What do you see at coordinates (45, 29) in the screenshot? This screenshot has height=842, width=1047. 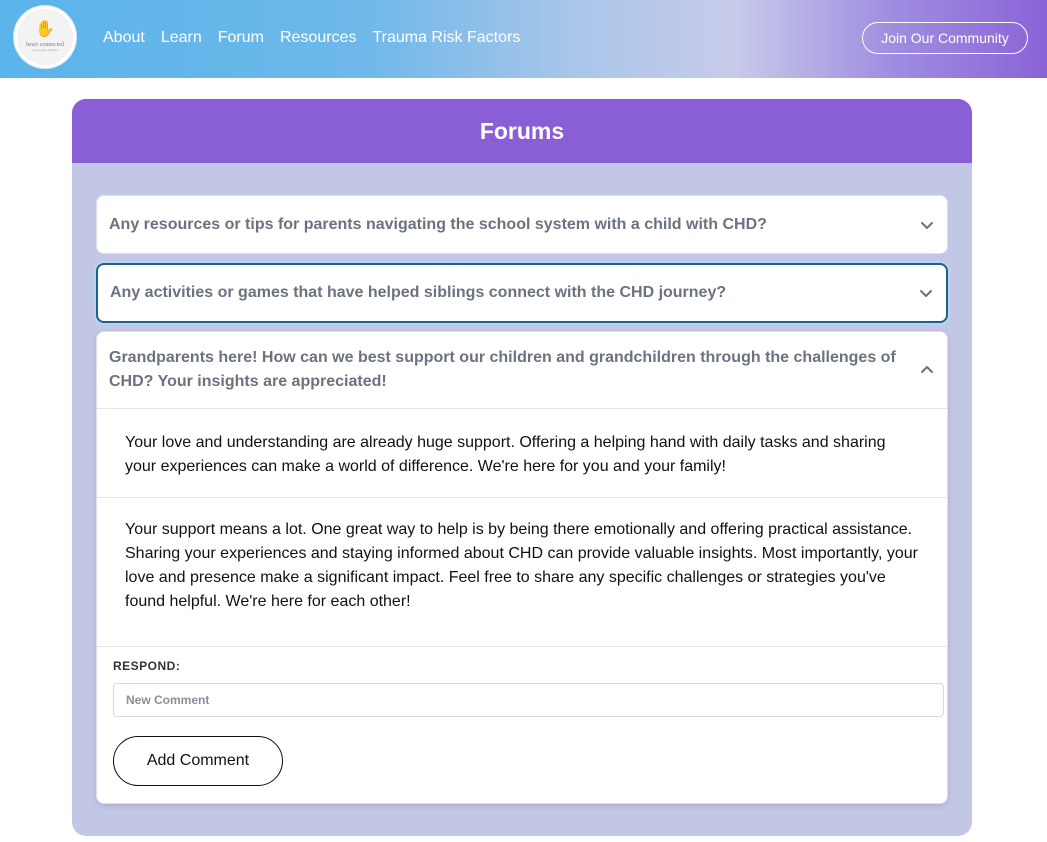 I see `hand-heart-icon: ✋` at bounding box center [45, 29].